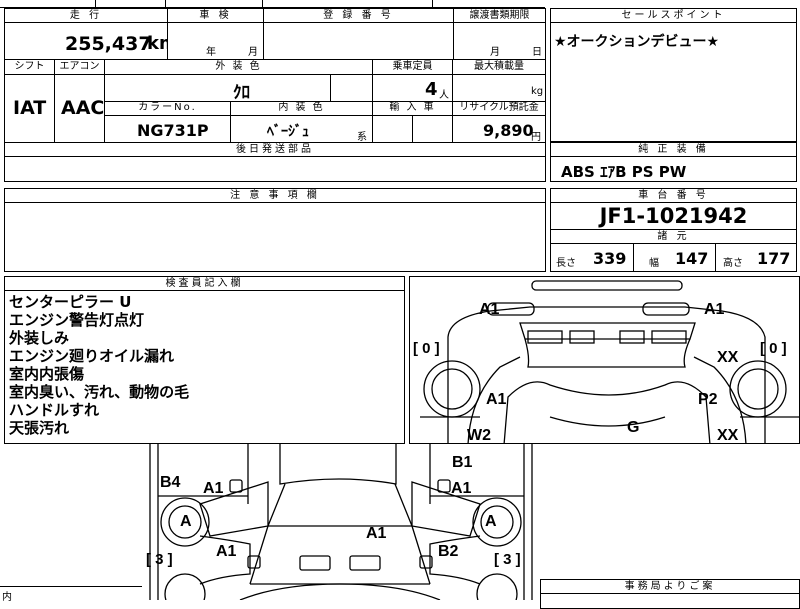 The image size is (800, 609). What do you see at coordinates (213, 488) in the screenshot?
I see `mark-a1-side-left: A1` at bounding box center [213, 488].